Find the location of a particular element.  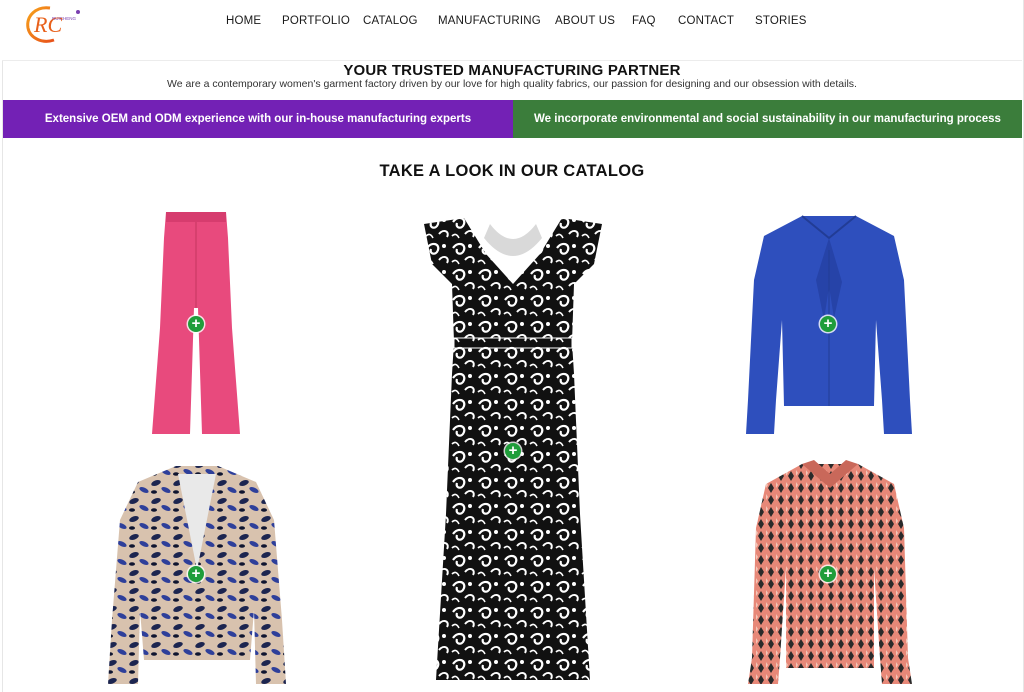

catalog-title: TAKE A LOOK IN OUR CATALOG is located at coordinates (512, 171).